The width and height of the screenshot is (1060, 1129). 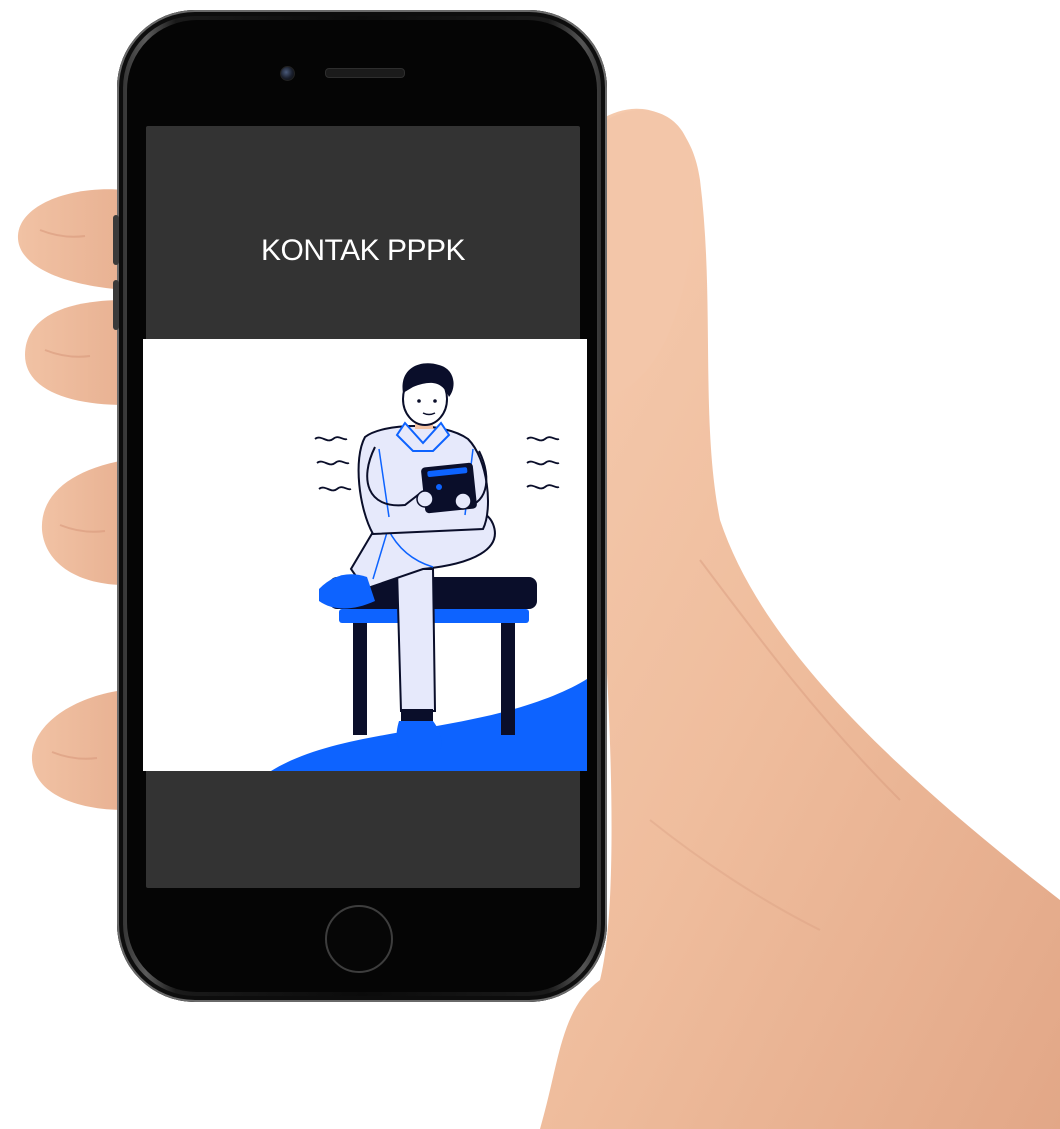 I want to click on man-sitting-with-tablet-illustration, so click(x=429, y=567).